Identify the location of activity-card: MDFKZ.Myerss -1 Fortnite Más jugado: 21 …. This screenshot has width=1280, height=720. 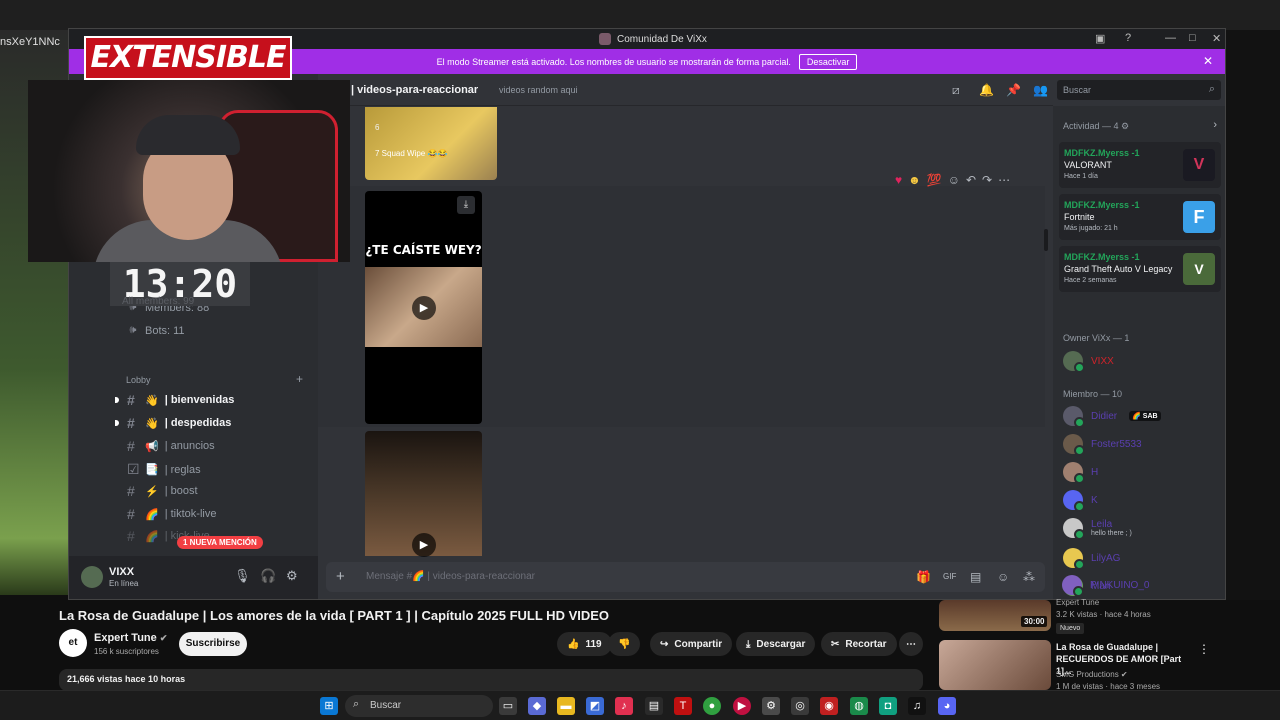
(1140, 217).